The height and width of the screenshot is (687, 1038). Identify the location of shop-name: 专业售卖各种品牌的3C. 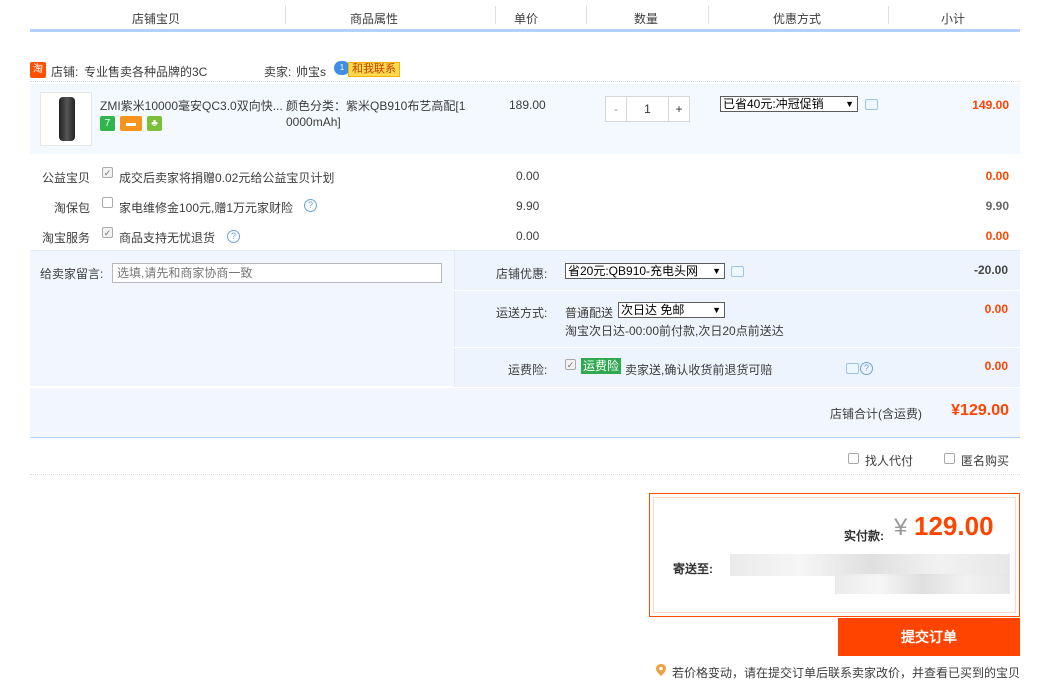
(145, 71).